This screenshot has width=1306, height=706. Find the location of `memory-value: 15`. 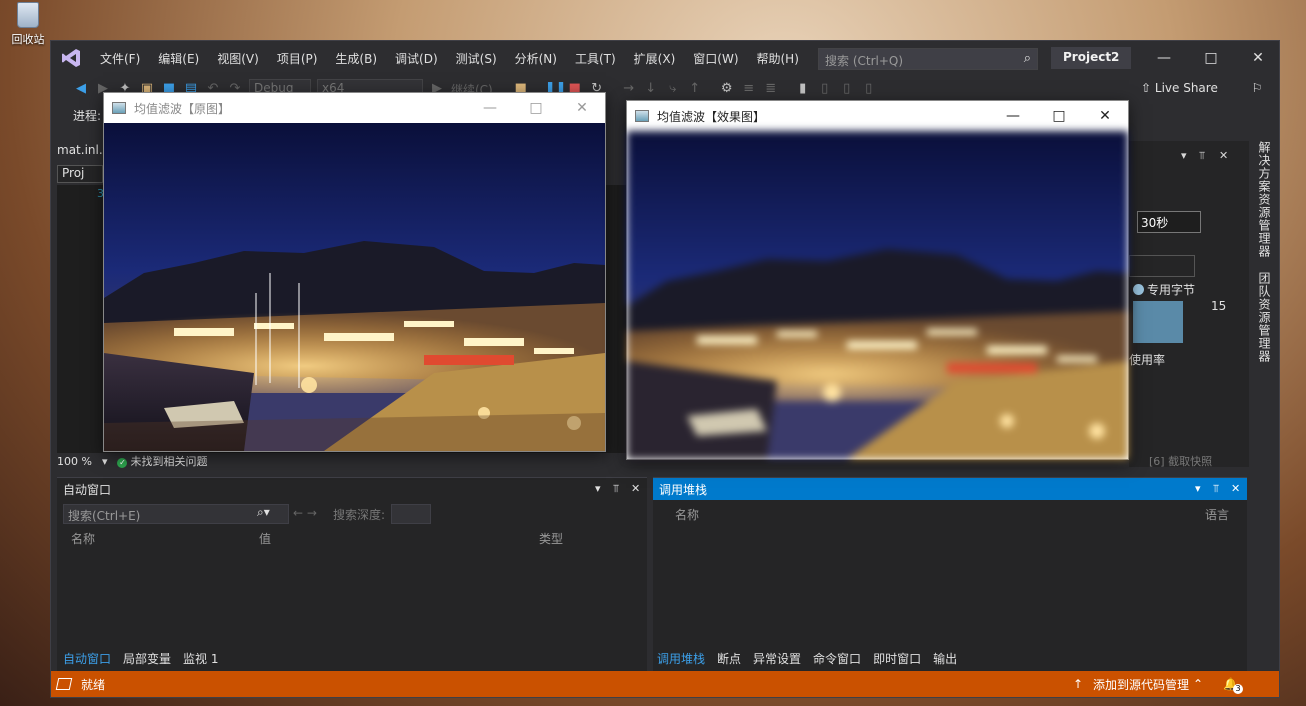

memory-value: 15 is located at coordinates (1219, 306).